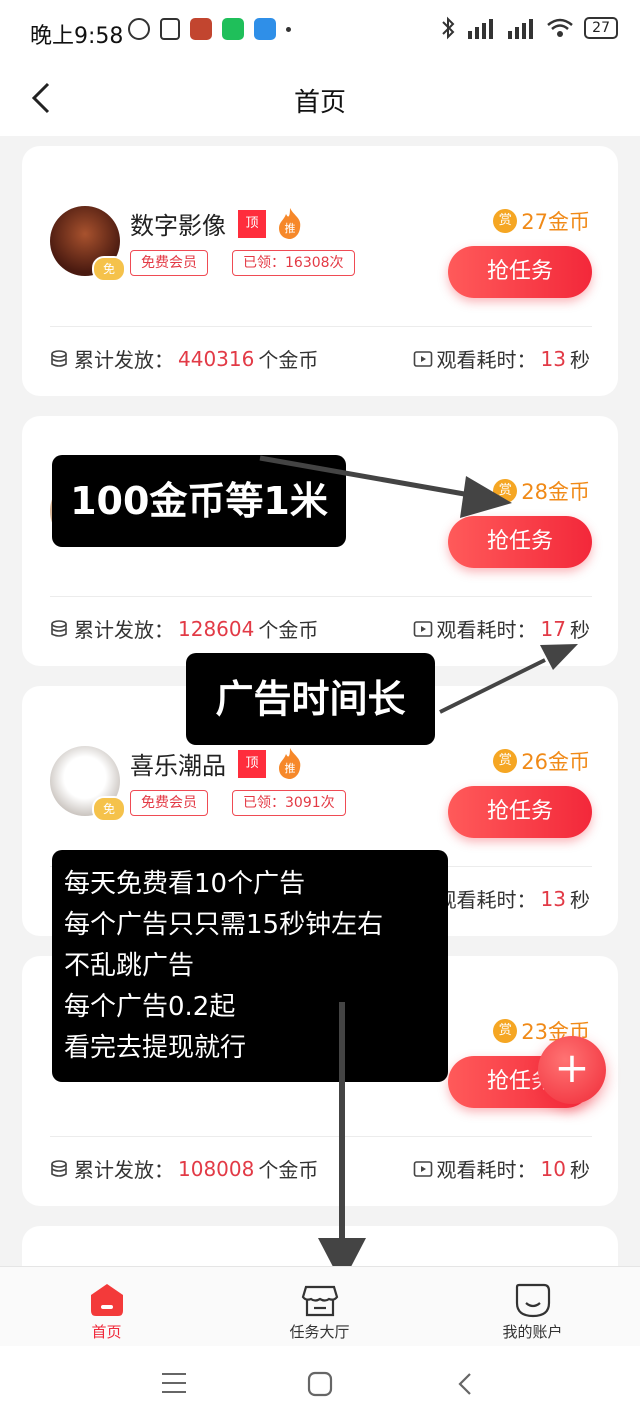 The width and height of the screenshot is (640, 1422). I want to click on system-icons: 27, so click(529, 28).